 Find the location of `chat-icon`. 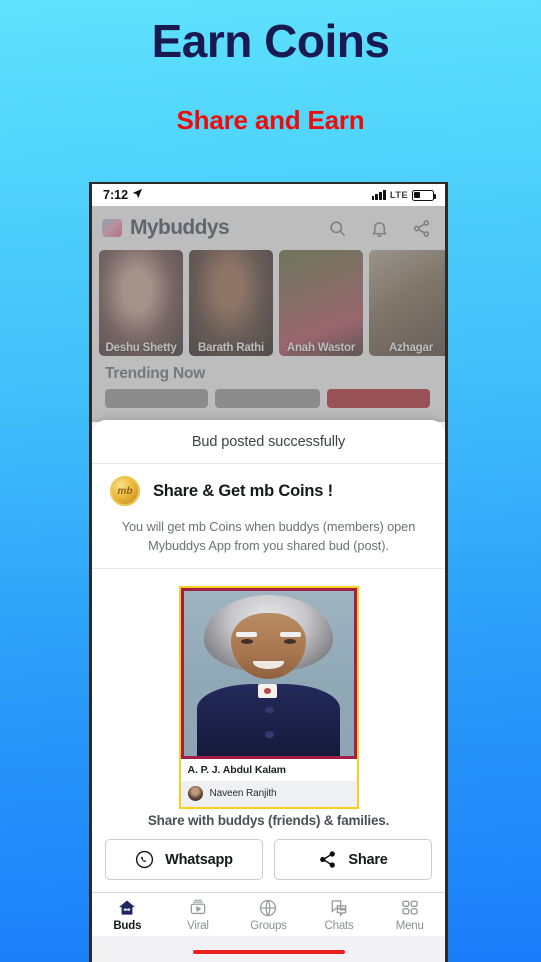

chat-icon is located at coordinates (339, 908).